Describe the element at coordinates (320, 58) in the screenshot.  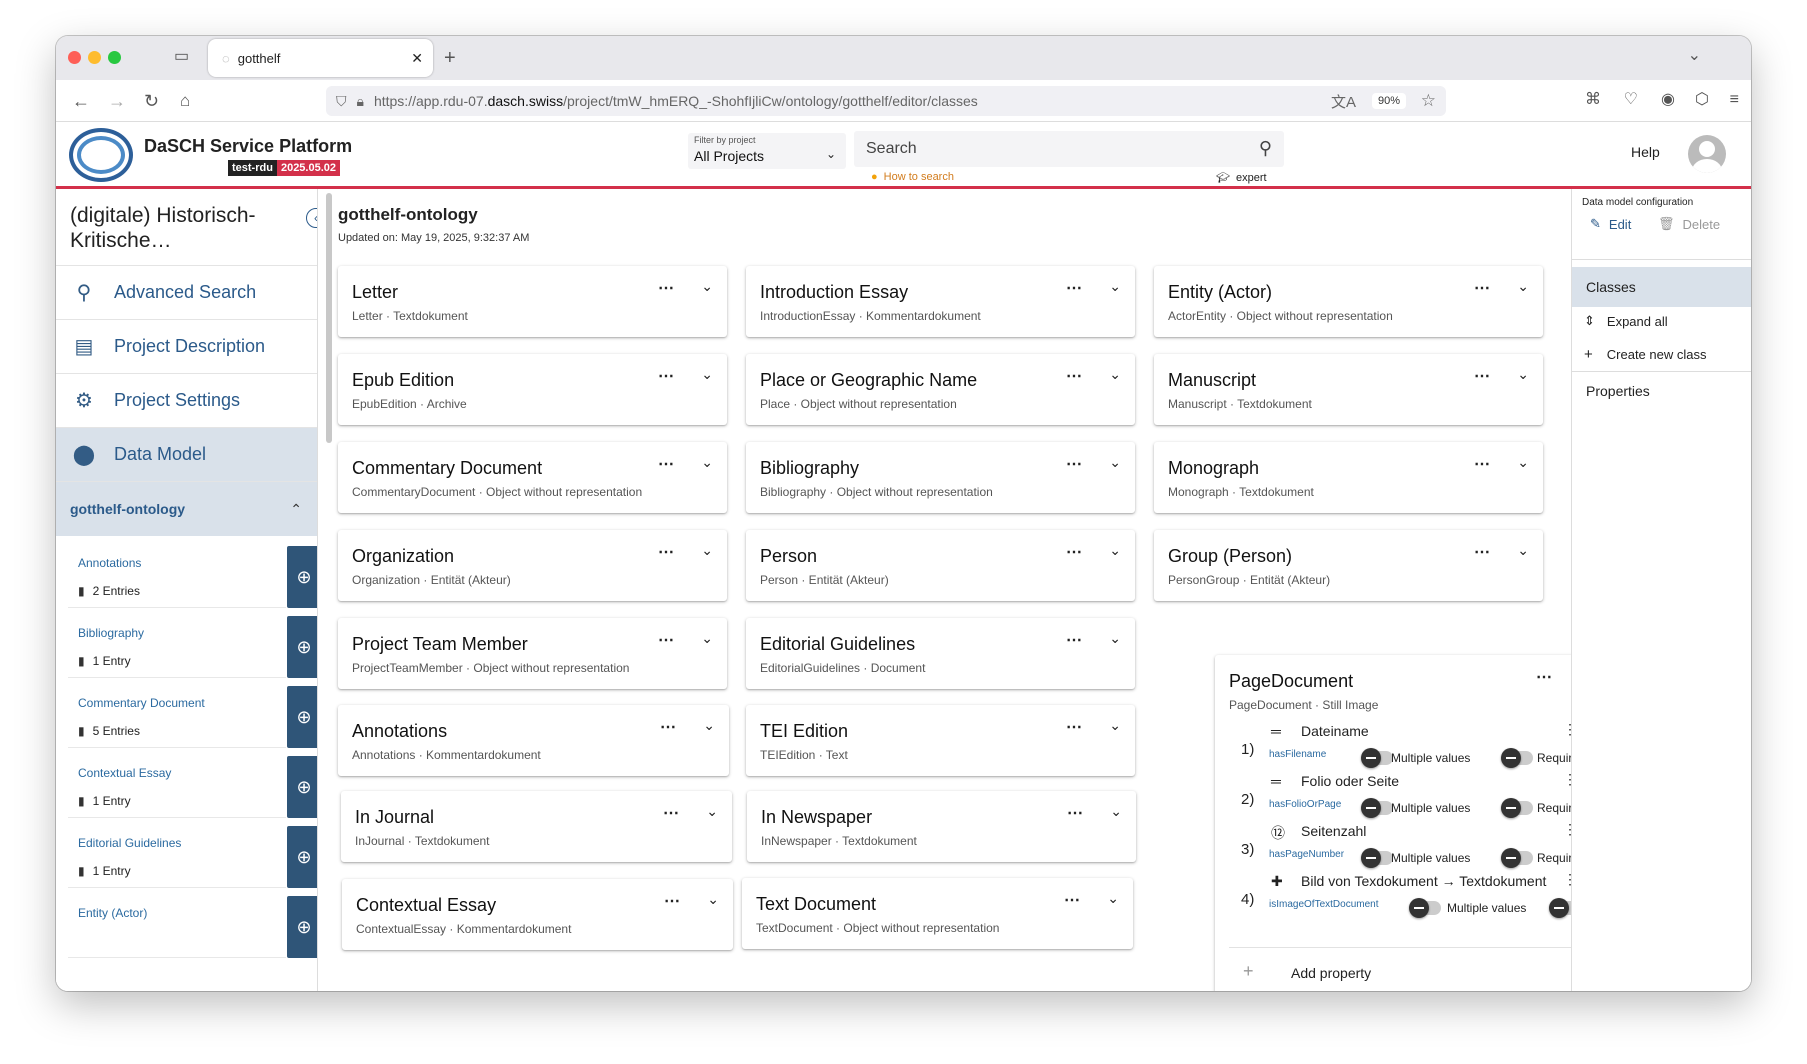
I see `browser-tab: ◌ gotthelf ✕` at that location.